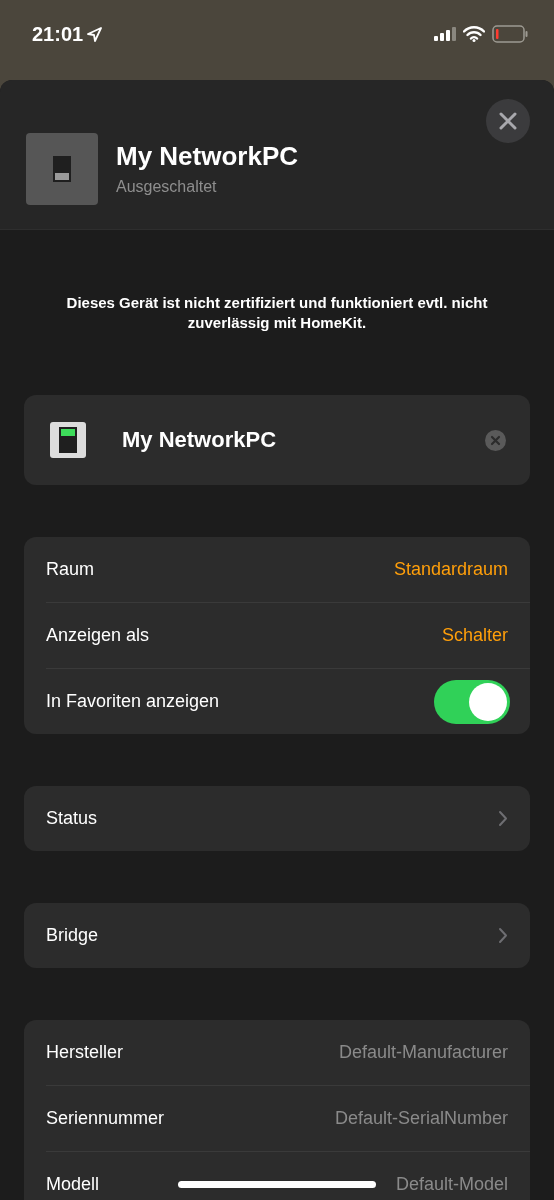  I want to click on name-field: My NetworkPC, so click(303, 440).